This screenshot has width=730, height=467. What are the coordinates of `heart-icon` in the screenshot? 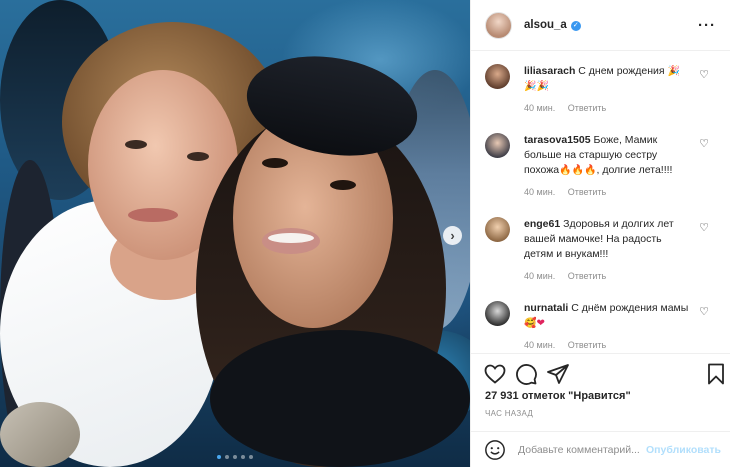 It's located at (495, 374).